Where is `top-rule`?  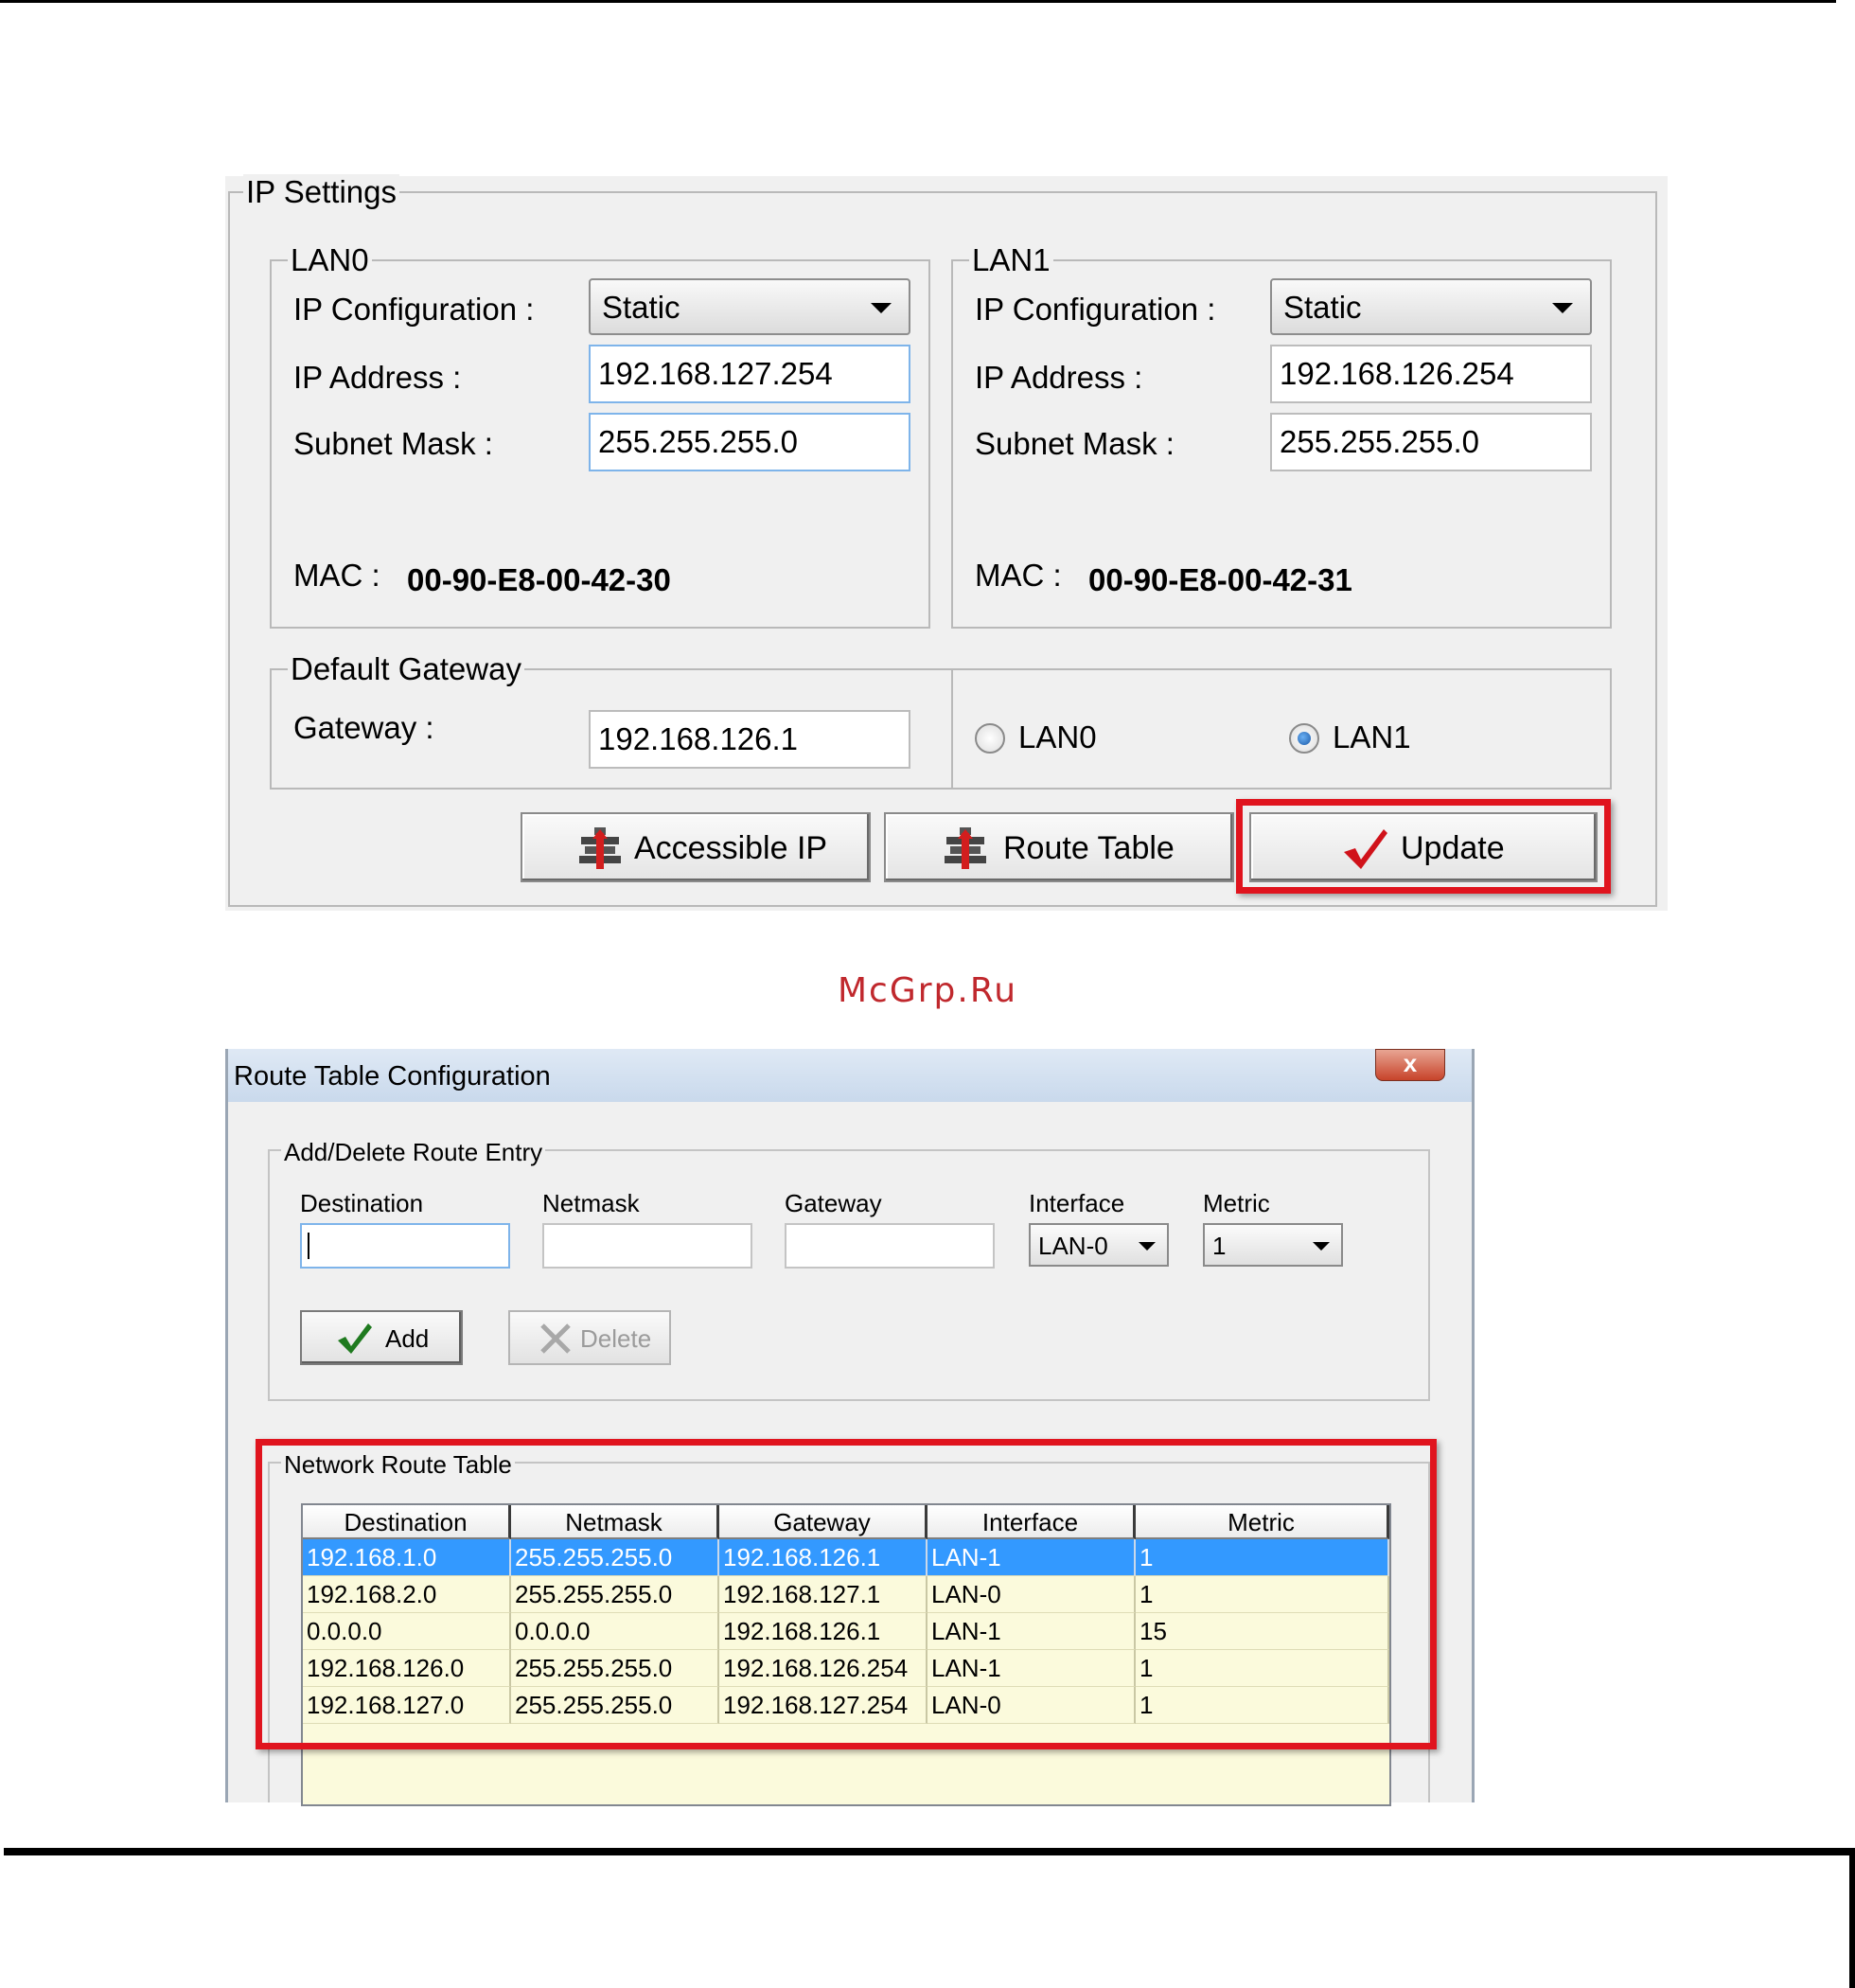
top-rule is located at coordinates (918, 1).